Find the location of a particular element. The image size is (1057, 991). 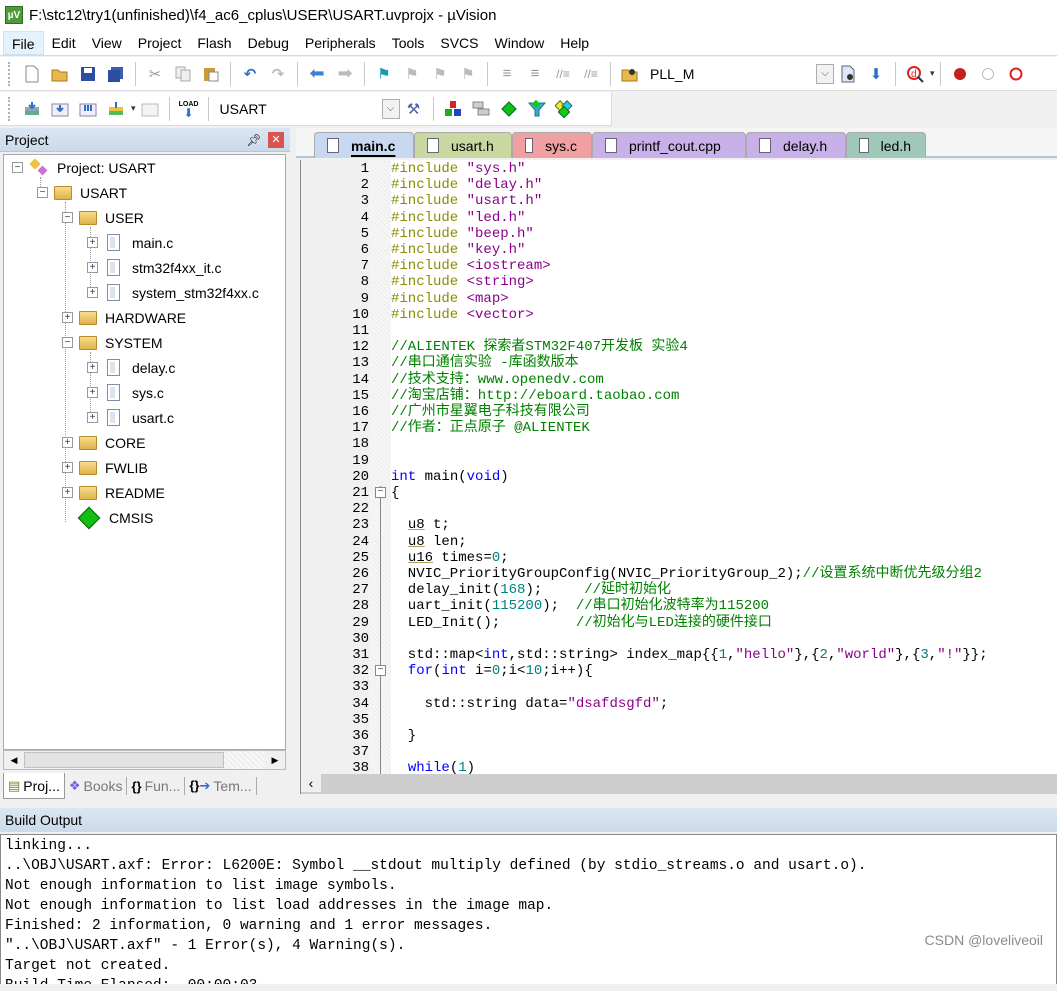

menu-window: Window is located at coordinates (520, 43).